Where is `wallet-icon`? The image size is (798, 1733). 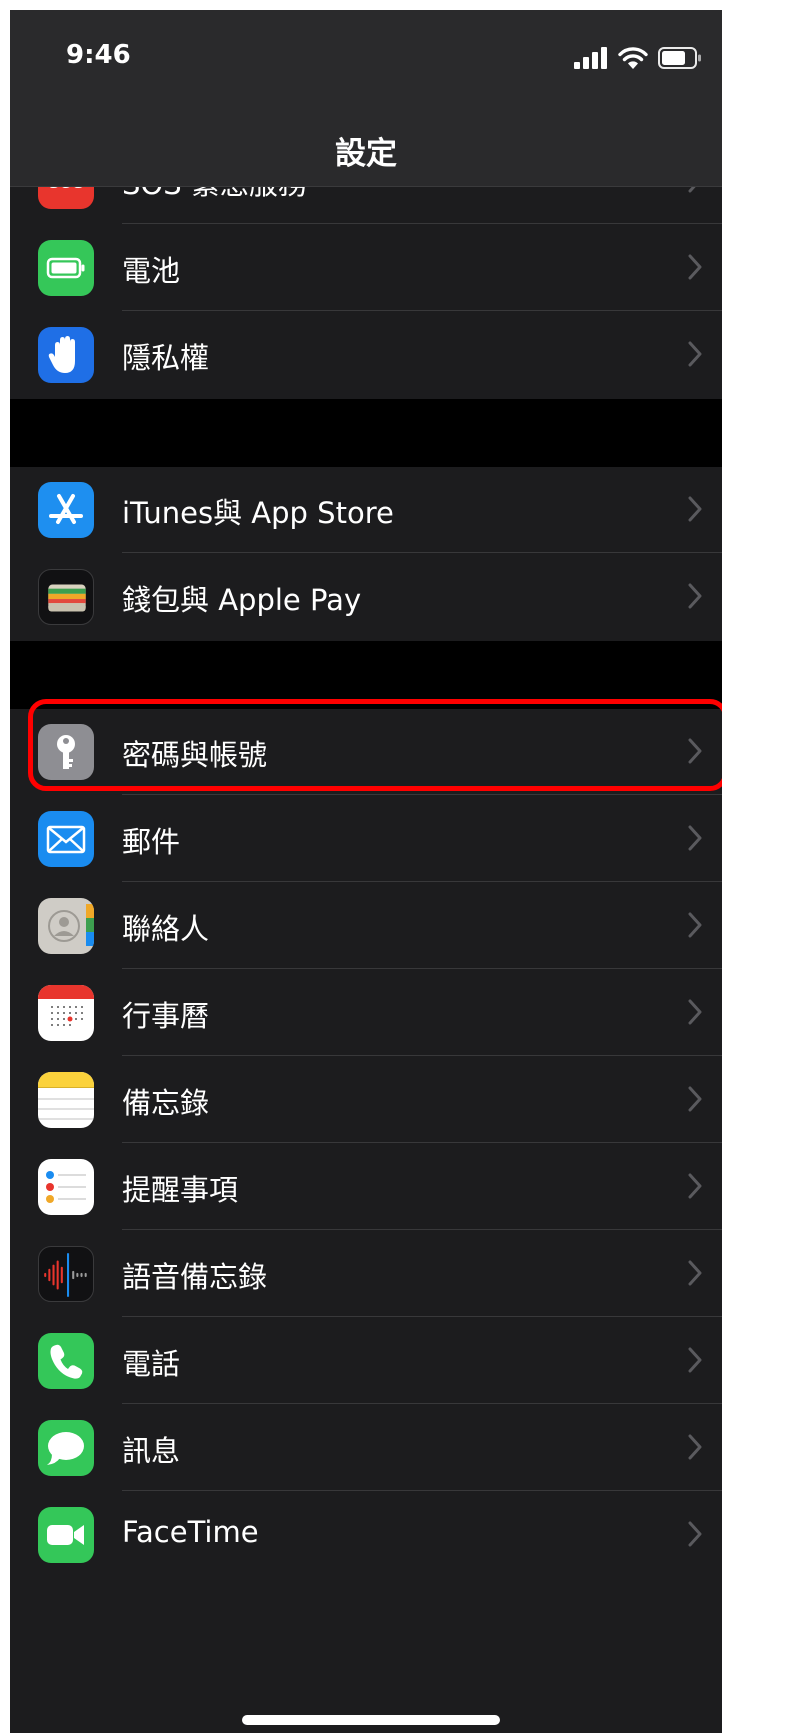 wallet-icon is located at coordinates (66, 597).